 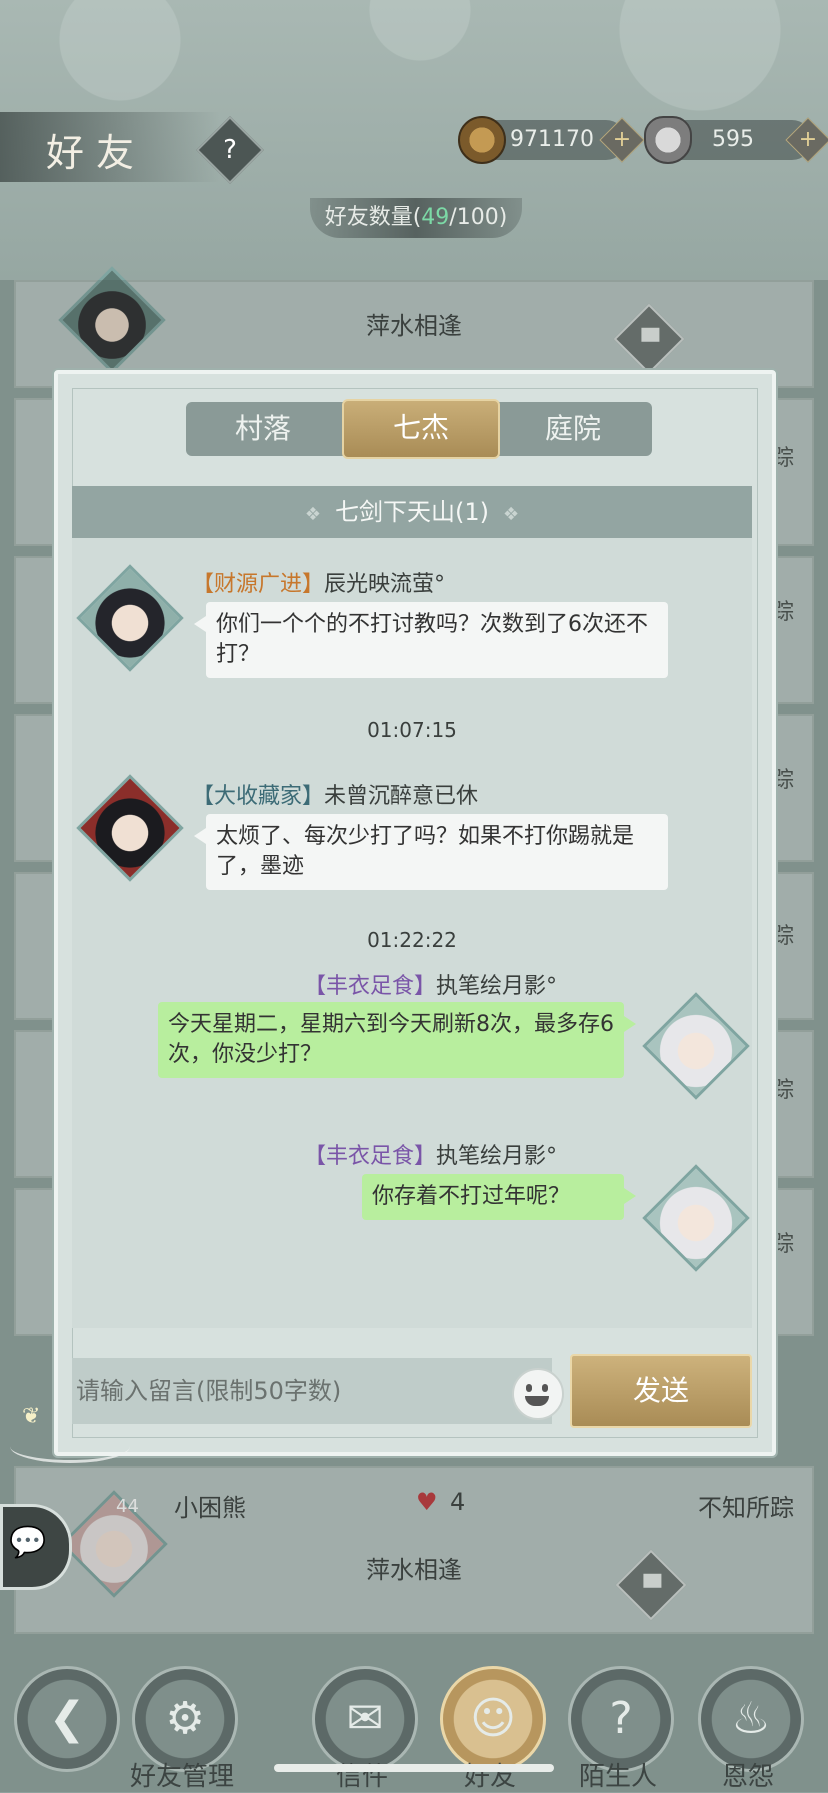 What do you see at coordinates (499, 1197) in the screenshot?
I see `message-bubble: 你存着不打过年呢？` at bounding box center [499, 1197].